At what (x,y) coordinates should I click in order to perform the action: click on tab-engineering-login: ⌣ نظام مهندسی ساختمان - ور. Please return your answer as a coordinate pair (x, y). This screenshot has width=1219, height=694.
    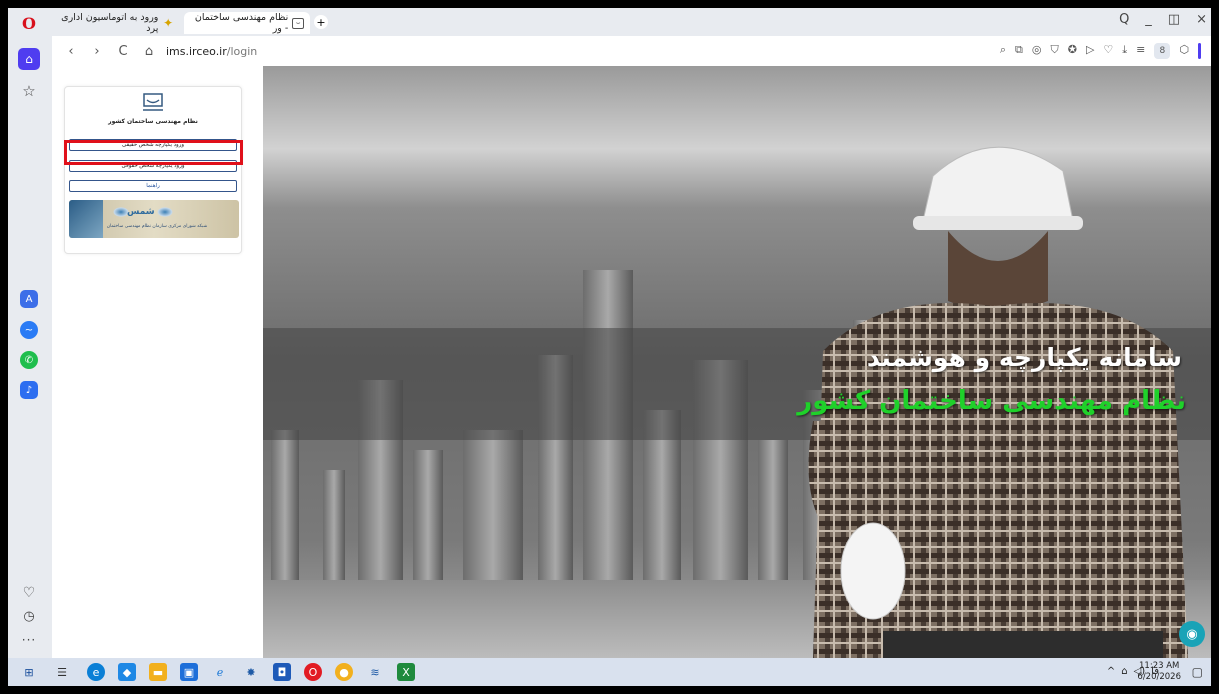
    Looking at the image, I should click on (247, 23).